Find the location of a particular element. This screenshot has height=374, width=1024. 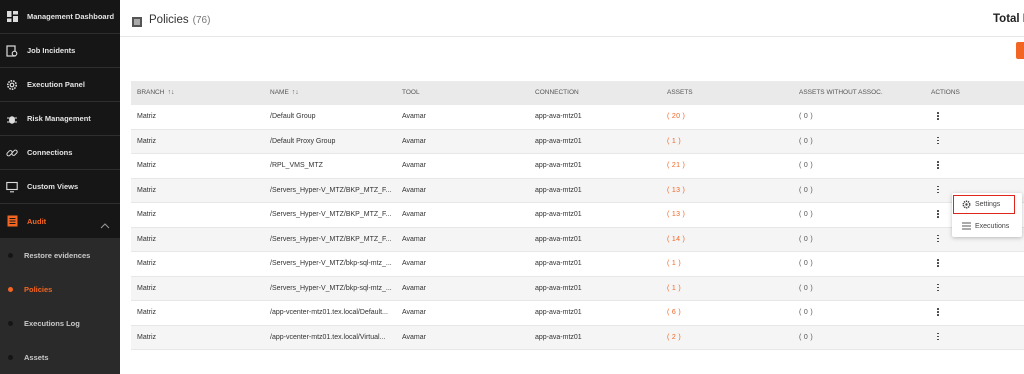

cell-assets: ( 20 ) is located at coordinates (676, 116).